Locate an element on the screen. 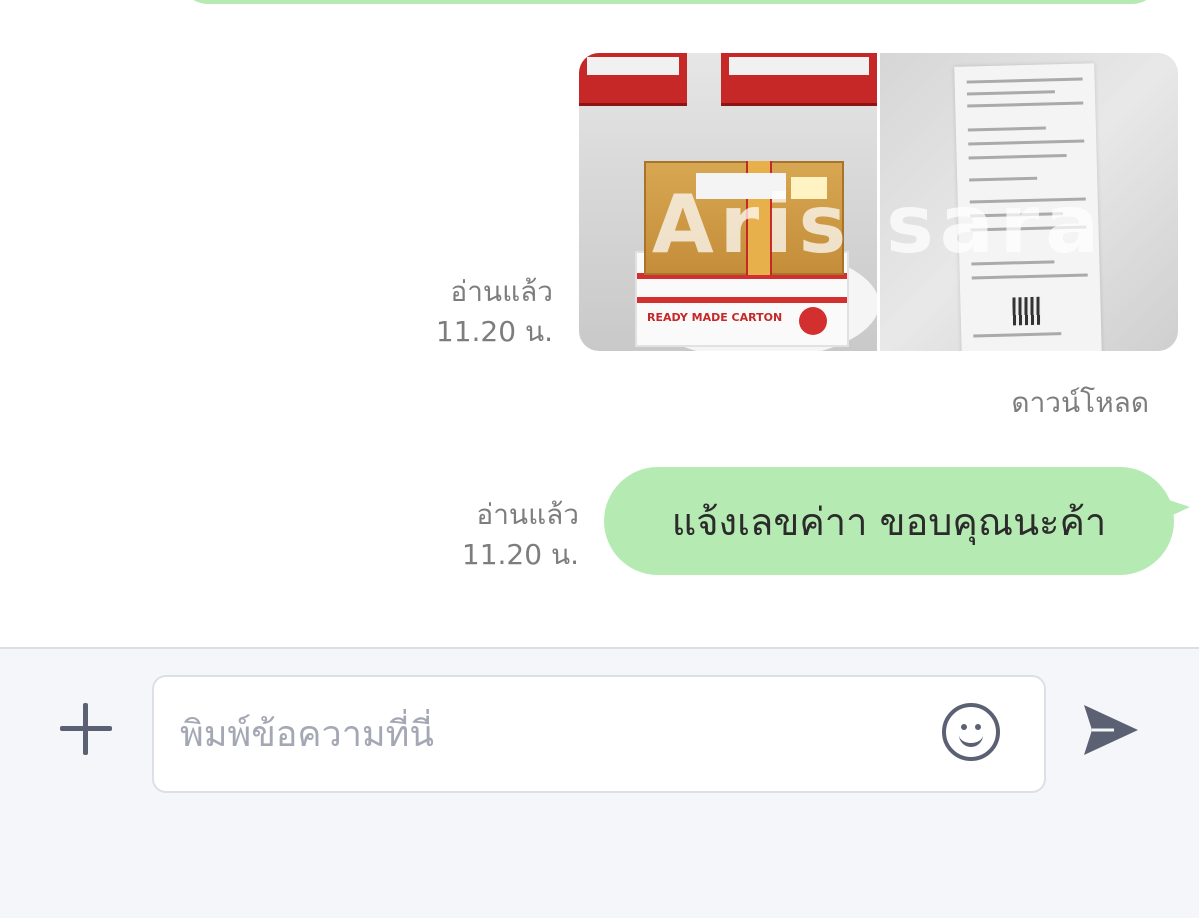  message-input-placeholder: พิมพ์ข้อความที่นี่ is located at coordinates (307, 734).